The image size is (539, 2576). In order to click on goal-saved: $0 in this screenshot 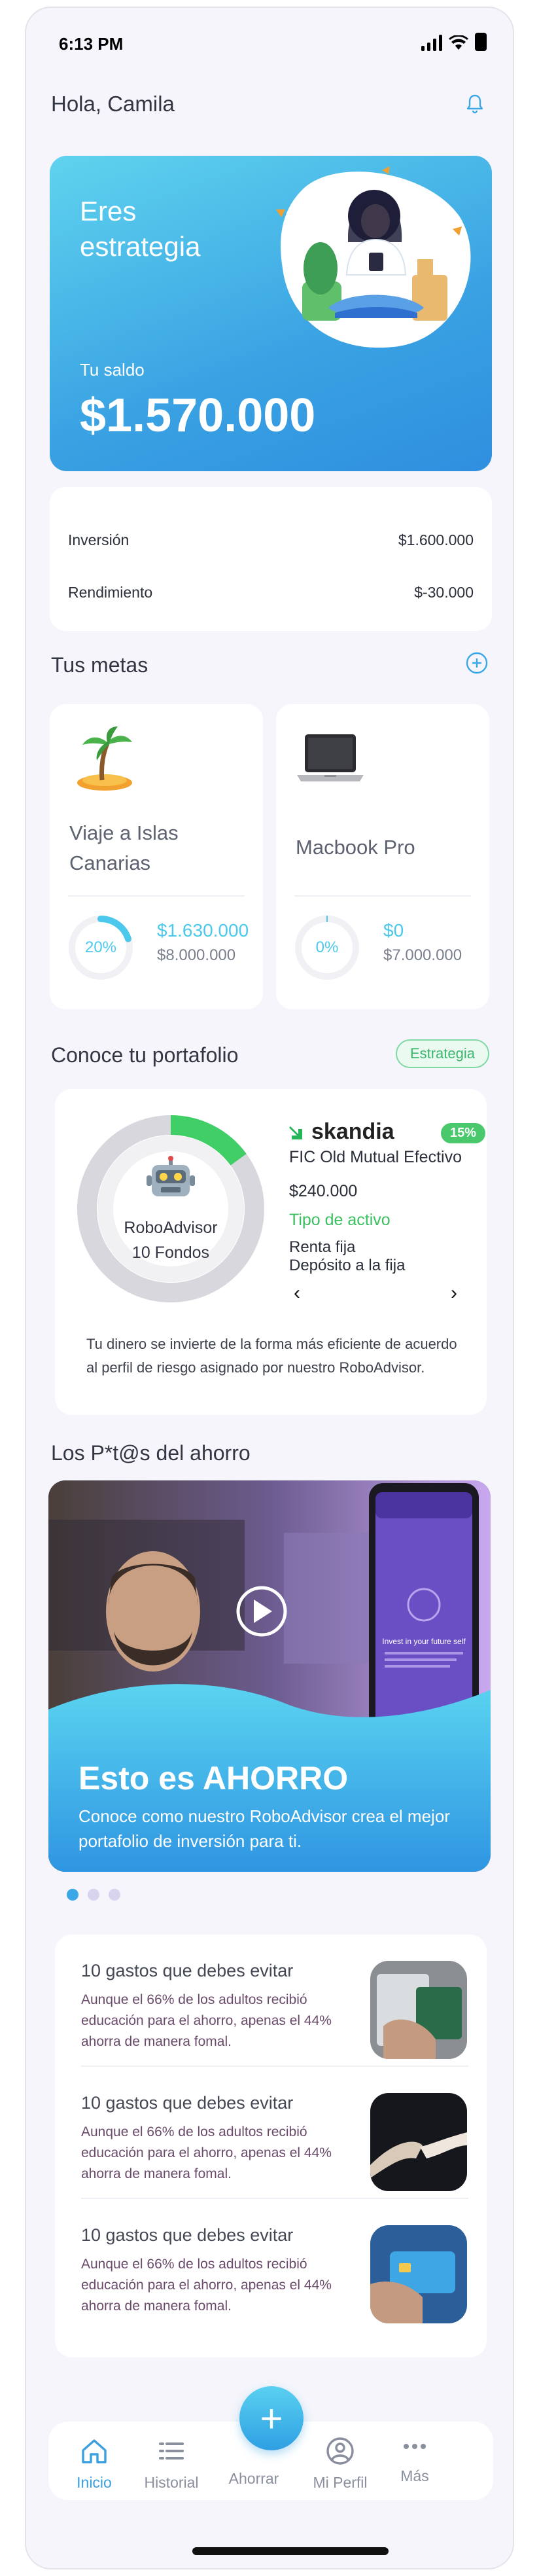, I will do `click(393, 930)`.